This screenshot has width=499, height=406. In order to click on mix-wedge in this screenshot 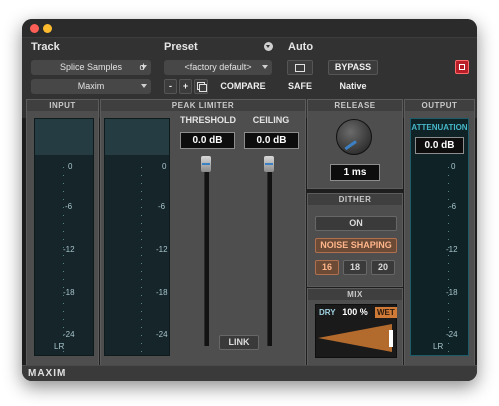, I will do `click(355, 338)`.